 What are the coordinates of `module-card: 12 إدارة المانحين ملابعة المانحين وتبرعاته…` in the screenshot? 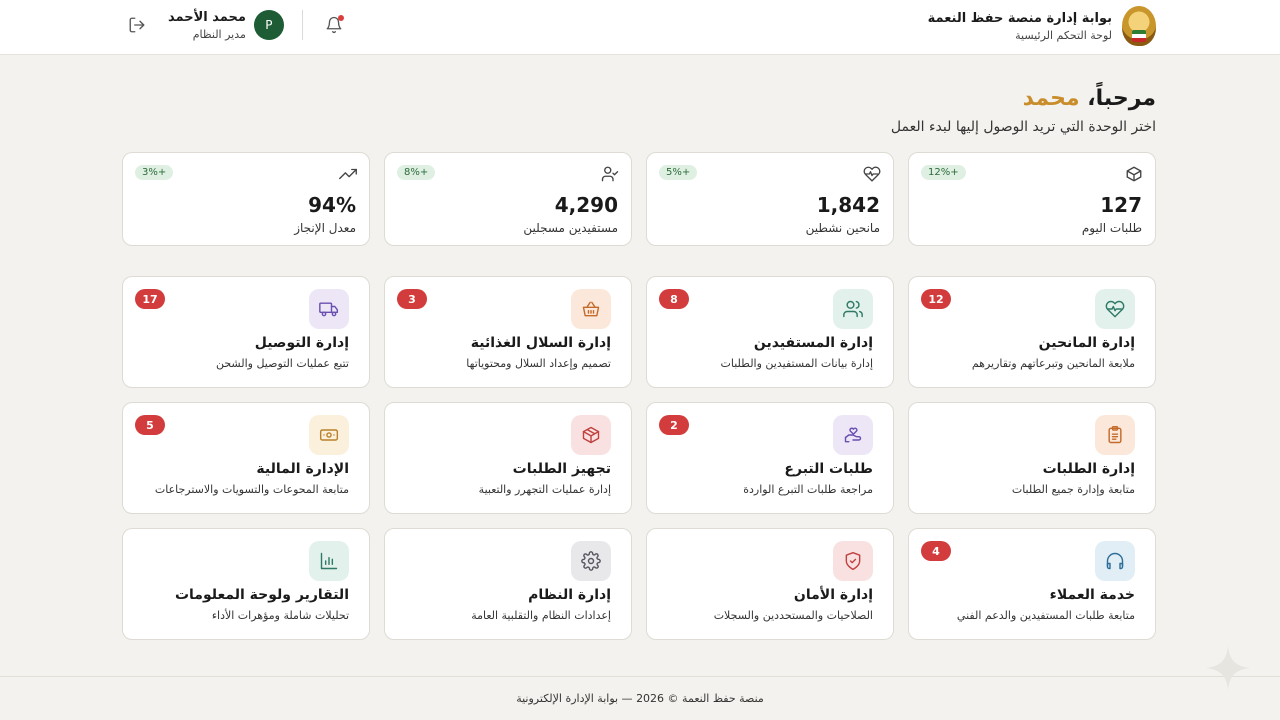 It's located at (1032, 332).